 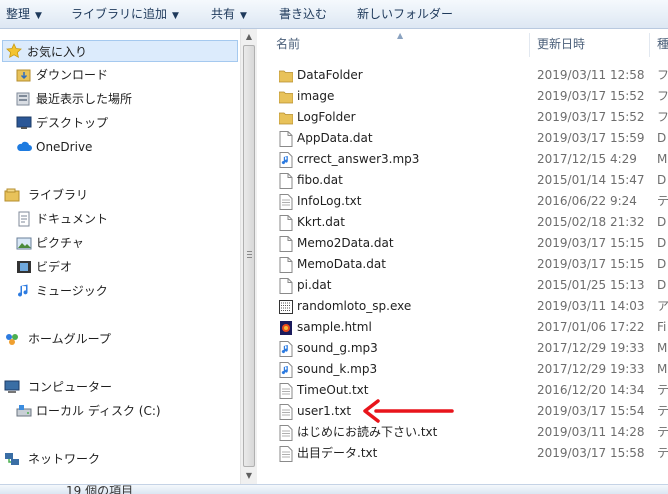 What do you see at coordinates (462, 348) in the screenshot?
I see `file-row: sound_g.mp3 2017/12/29 19:33 M` at bounding box center [462, 348].